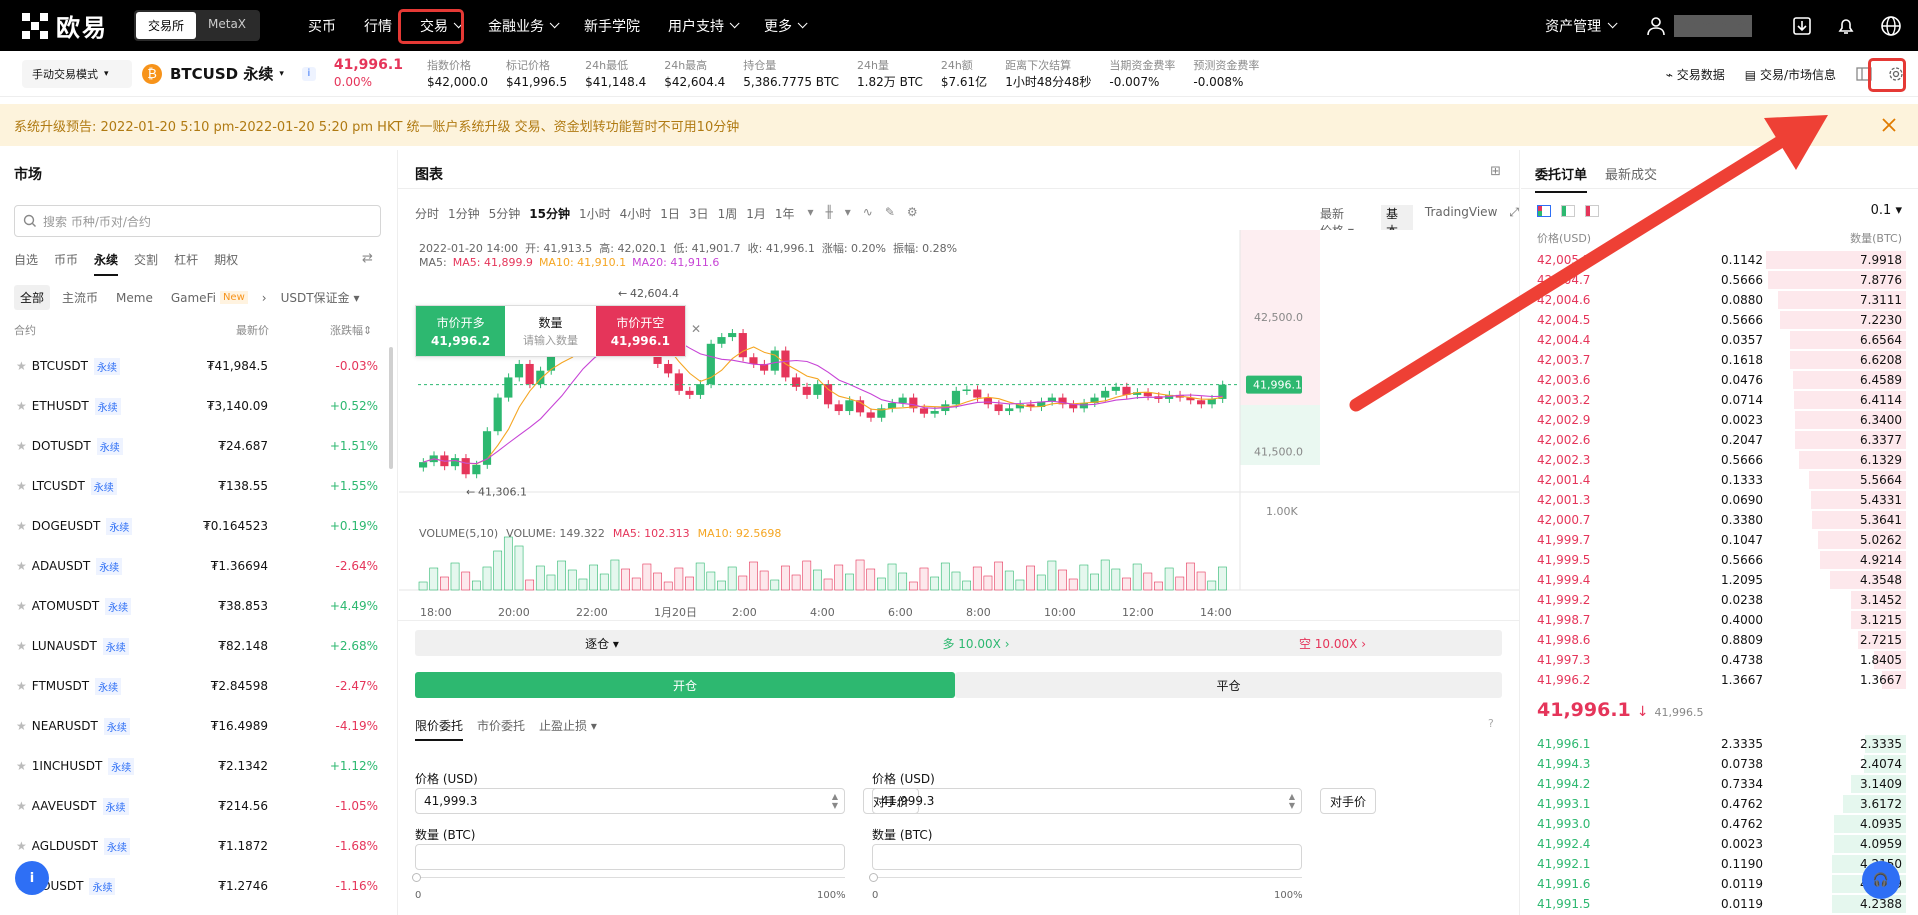  Describe the element at coordinates (1719, 460) in the screenshot. I see `ask-row: 42,002.3 0.5666 6.1329` at that location.